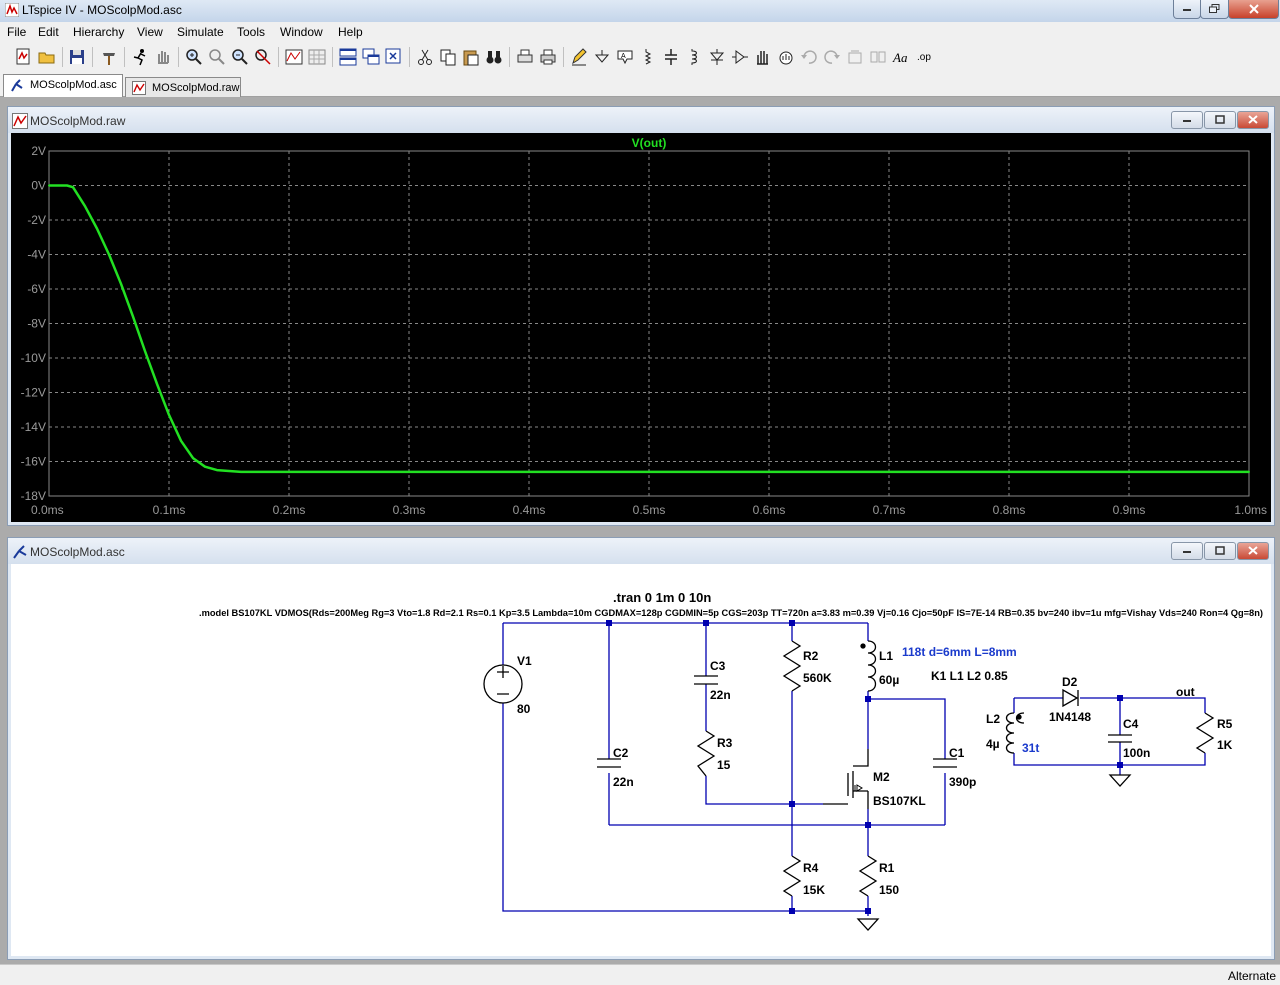  I want to click on m2-value: BS107KL, so click(899, 801).